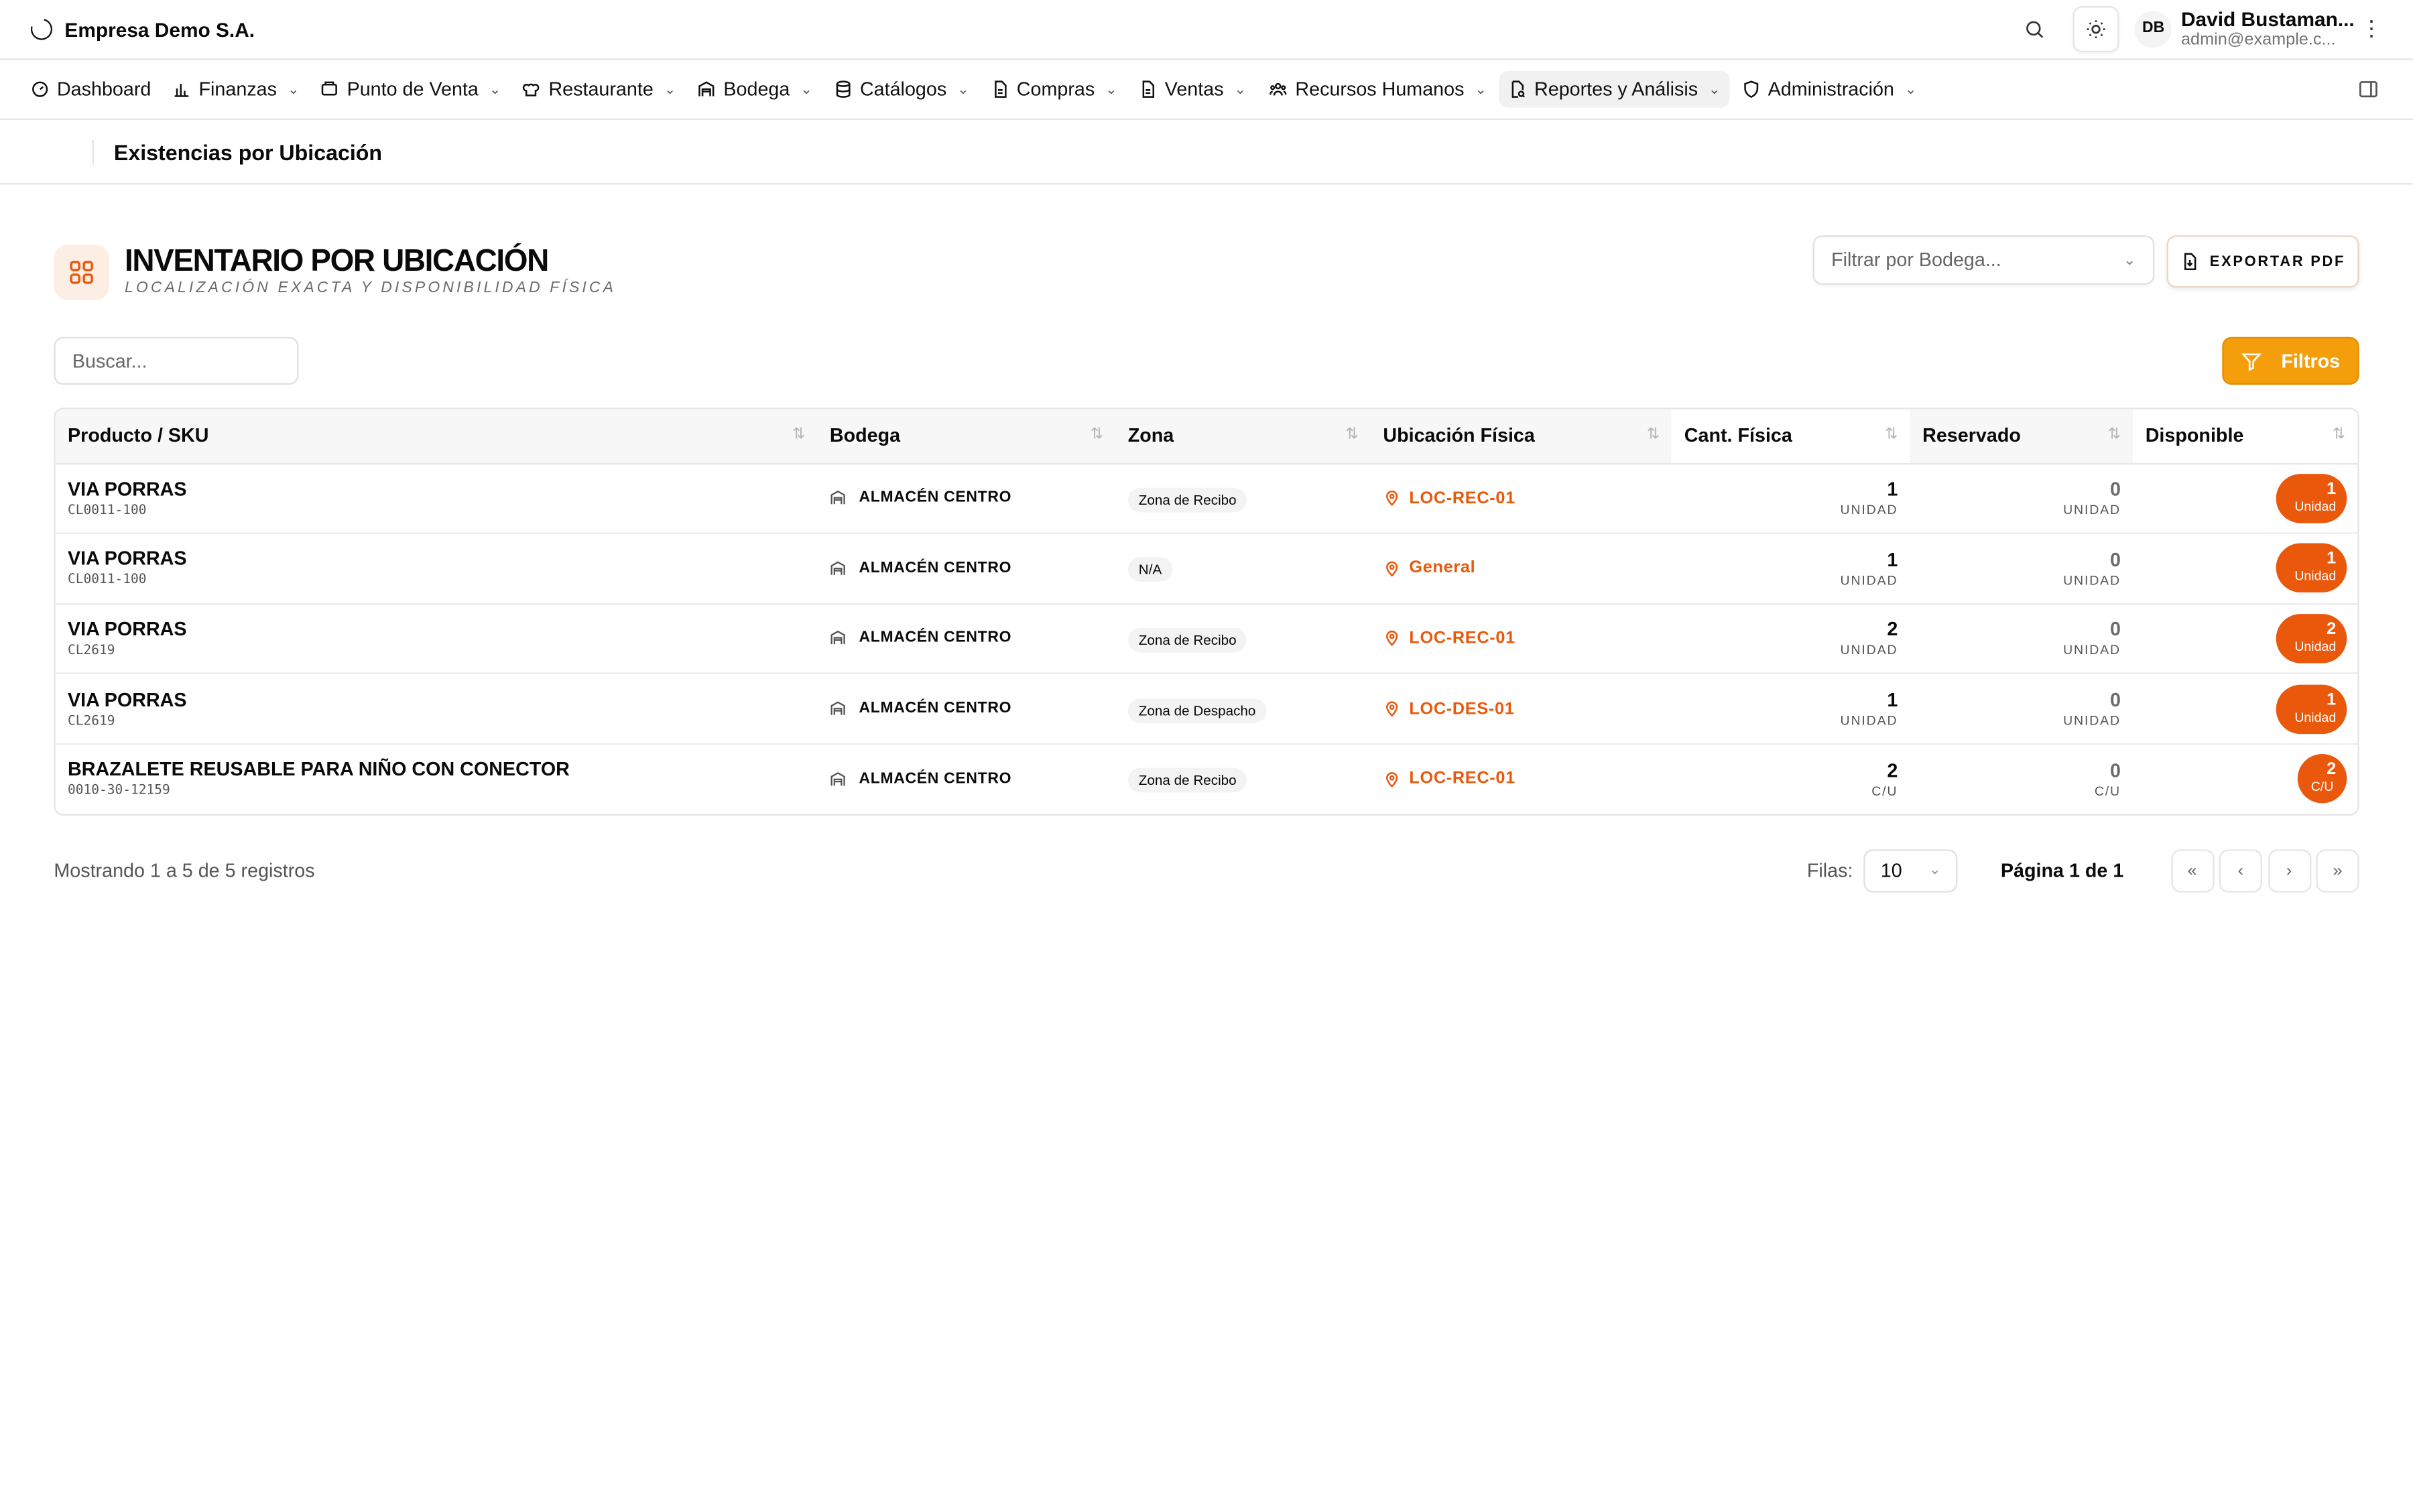  I want to click on chart-bar-icon, so click(181, 90).